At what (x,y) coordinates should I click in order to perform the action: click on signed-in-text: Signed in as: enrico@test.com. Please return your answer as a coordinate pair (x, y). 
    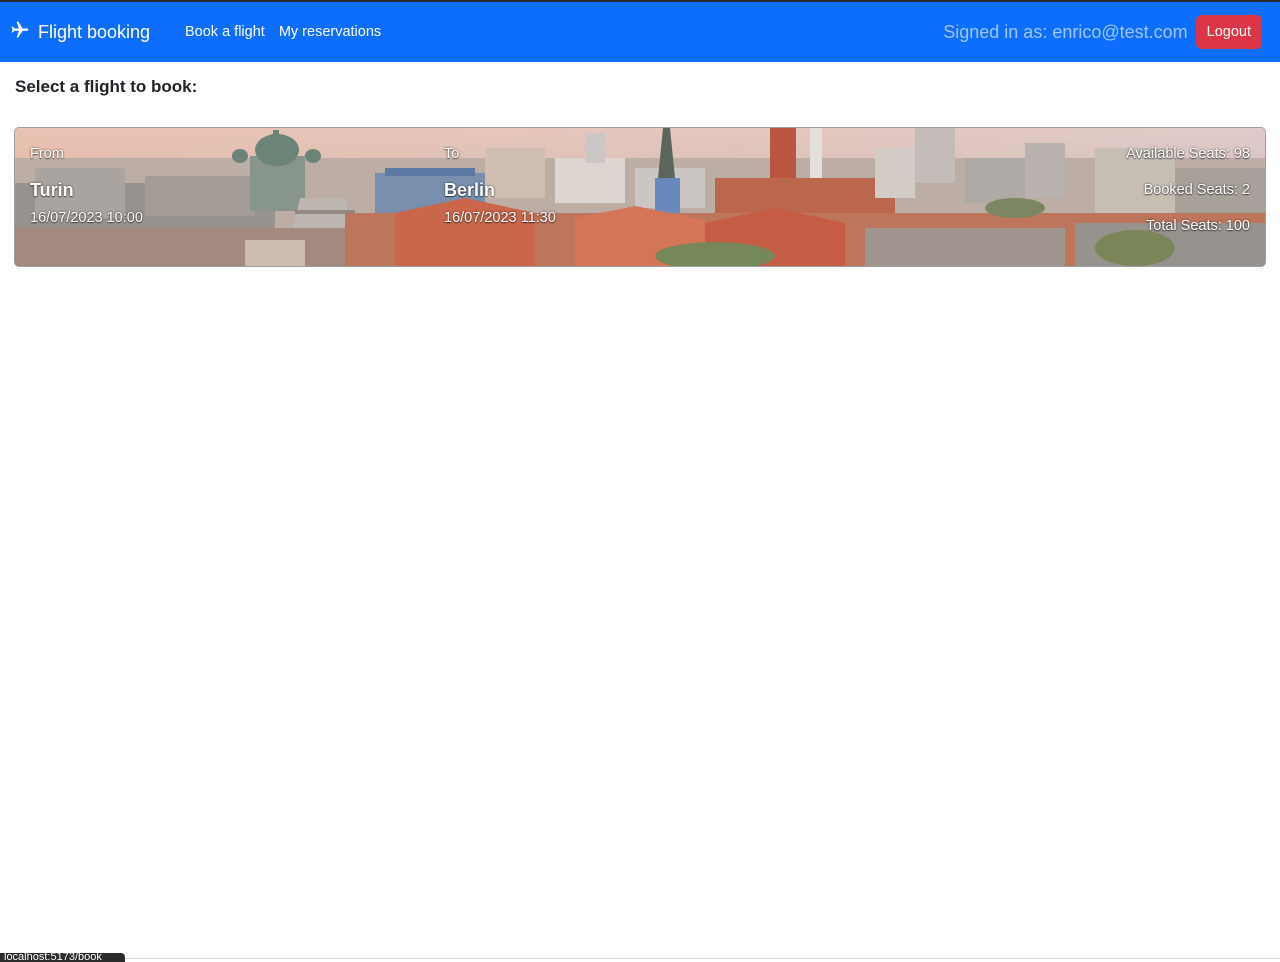
    Looking at the image, I should click on (1065, 31).